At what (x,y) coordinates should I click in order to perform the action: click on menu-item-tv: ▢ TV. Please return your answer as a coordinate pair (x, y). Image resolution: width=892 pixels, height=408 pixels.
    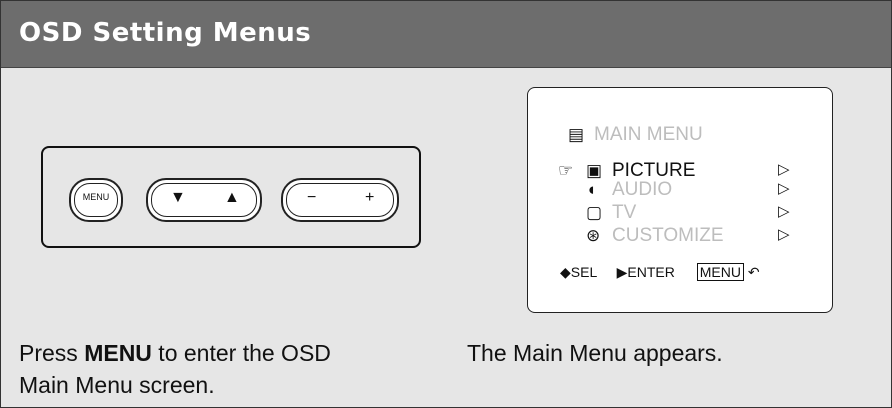
    Looking at the image, I should click on (611, 213).